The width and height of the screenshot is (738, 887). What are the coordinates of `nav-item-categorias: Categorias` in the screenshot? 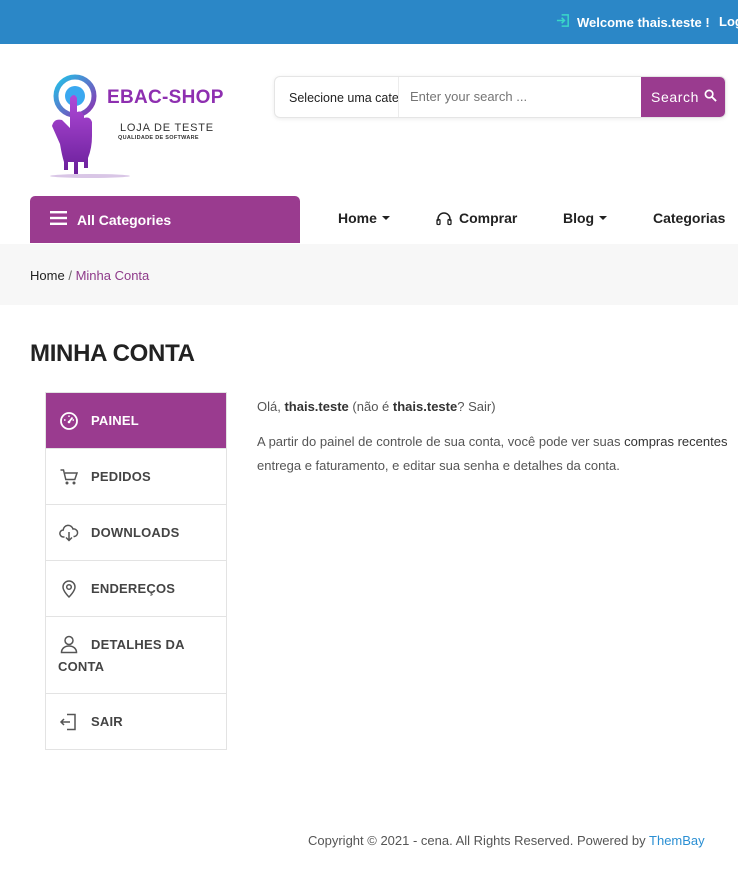 It's located at (689, 218).